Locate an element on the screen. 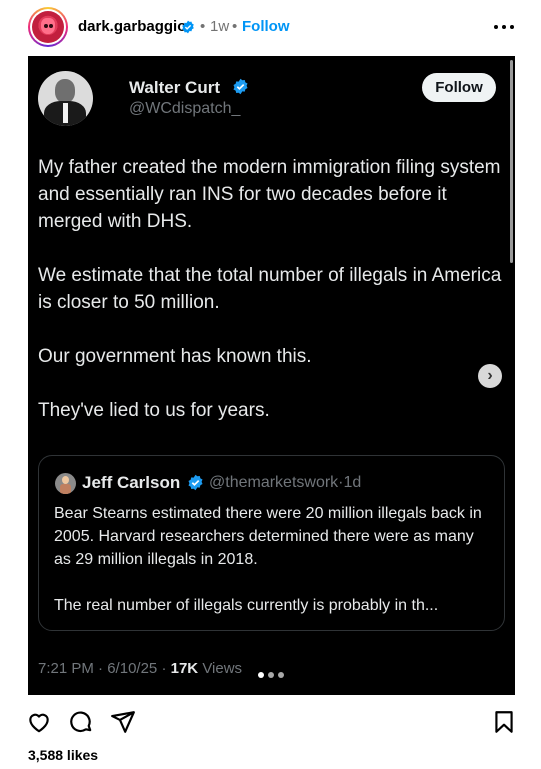 This screenshot has width=541, height=769. views-count: 17K is located at coordinates (184, 668).